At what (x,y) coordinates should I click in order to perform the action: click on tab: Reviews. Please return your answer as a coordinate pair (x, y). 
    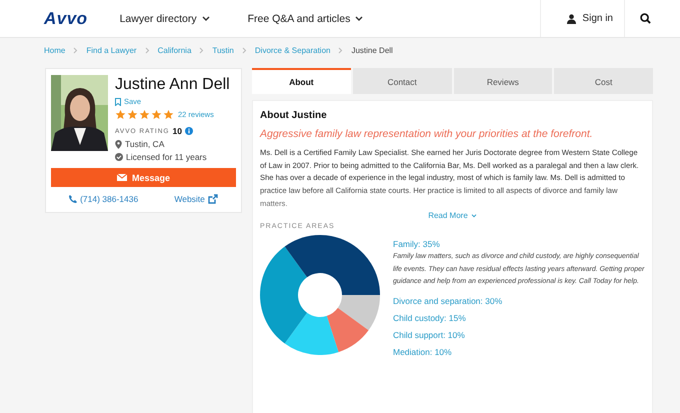
    Looking at the image, I should click on (503, 81).